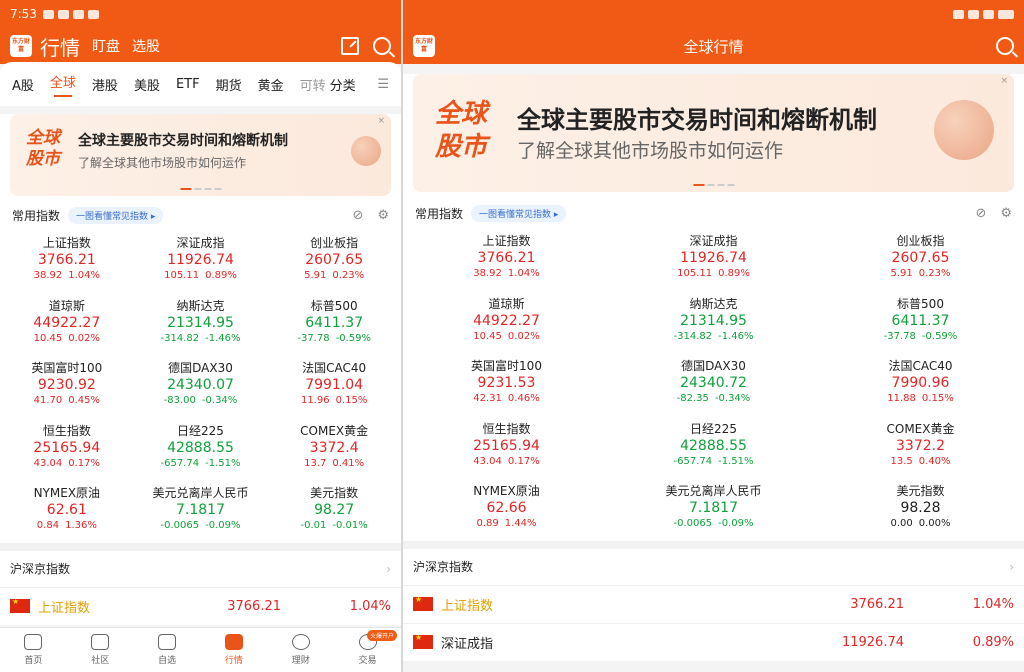 Image resolution: width=1024 pixels, height=672 pixels. I want to click on nav-watchlist: 自选, so click(167, 650).